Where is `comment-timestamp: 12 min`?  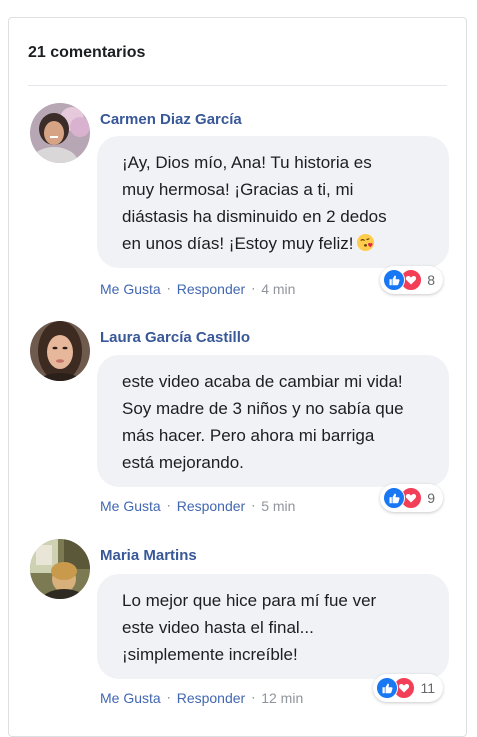
comment-timestamp: 12 min is located at coordinates (282, 698).